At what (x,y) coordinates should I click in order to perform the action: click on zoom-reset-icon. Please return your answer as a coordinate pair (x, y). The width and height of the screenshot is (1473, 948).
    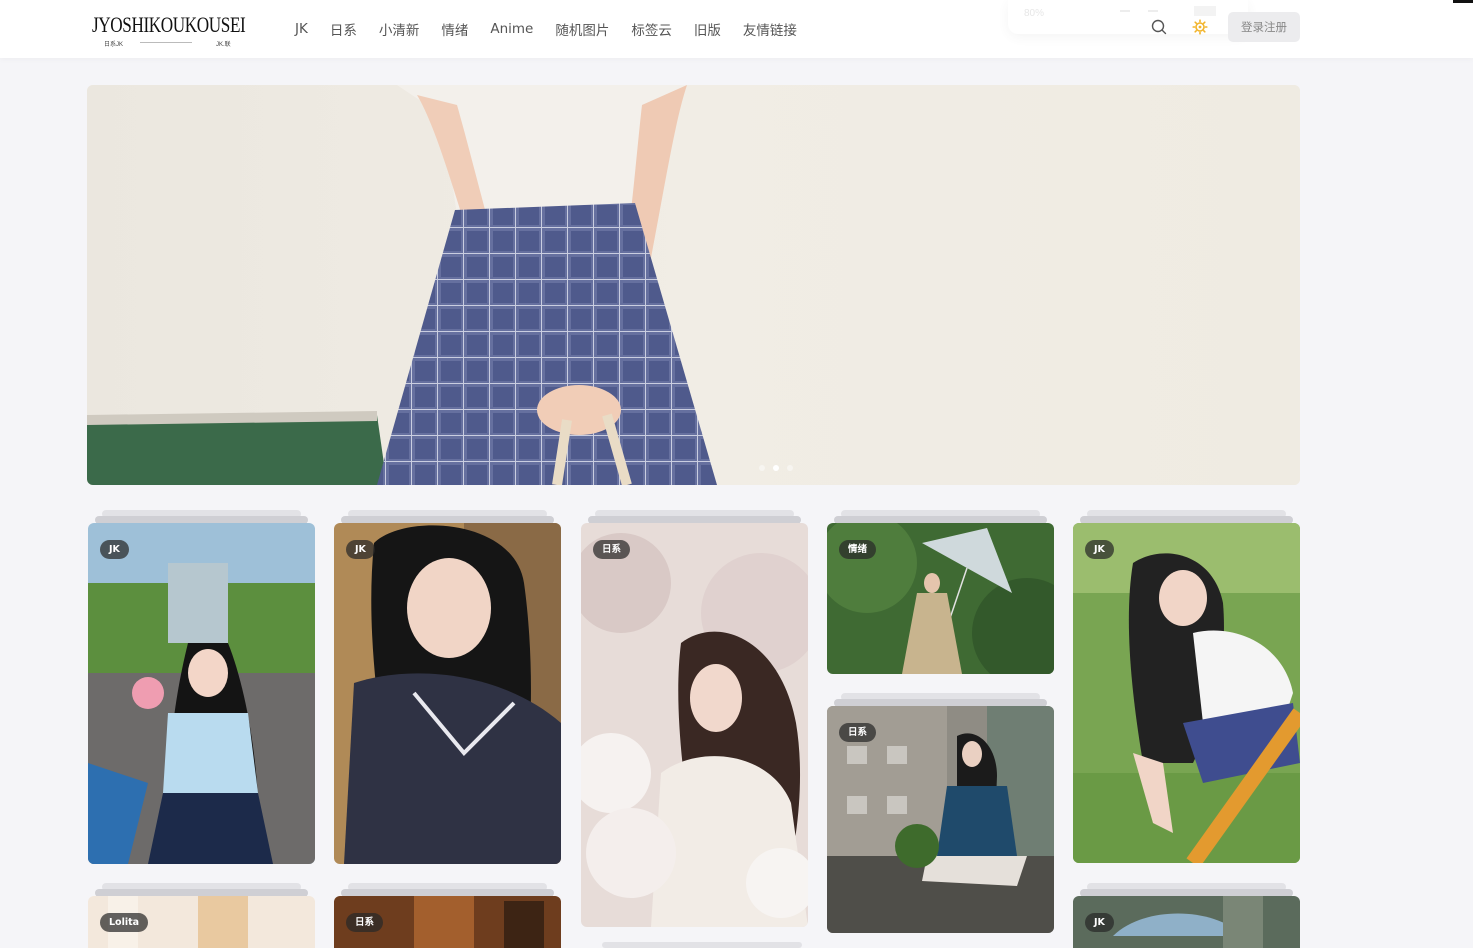
    Looking at the image, I should click on (1205, 11).